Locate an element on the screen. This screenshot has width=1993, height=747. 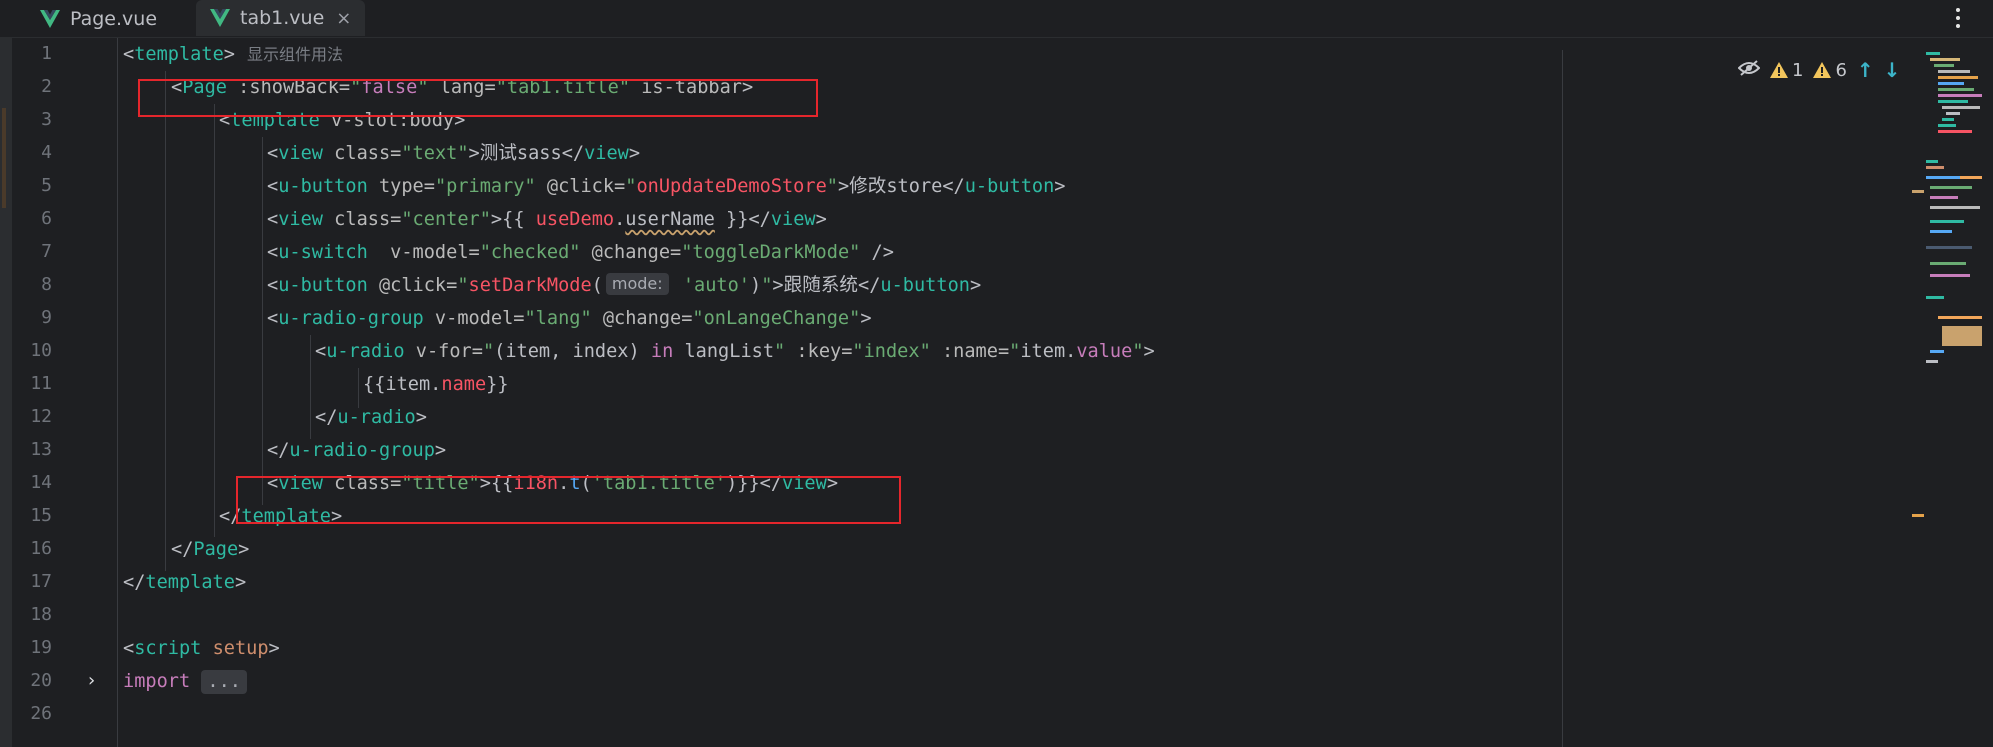
code-line-11: {{item.name}} is located at coordinates (436, 384).